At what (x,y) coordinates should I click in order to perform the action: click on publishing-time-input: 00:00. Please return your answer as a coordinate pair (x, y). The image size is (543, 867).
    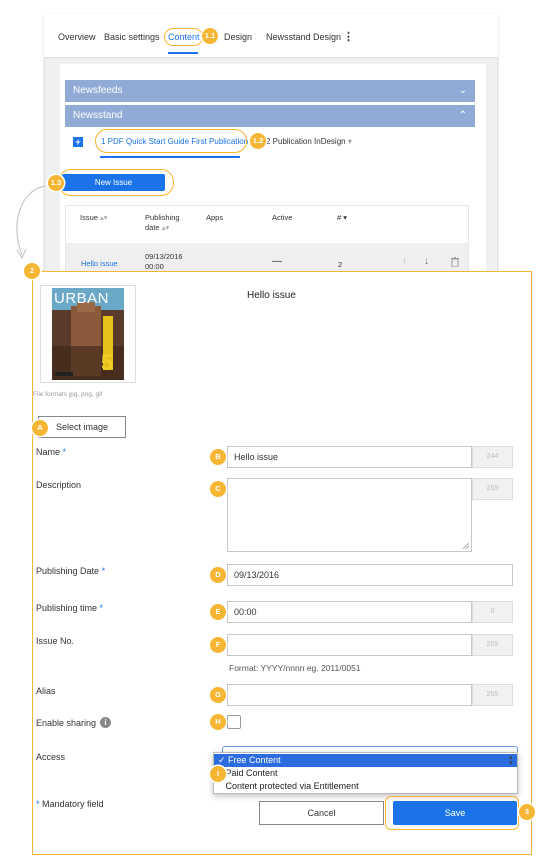
    Looking at the image, I should click on (349, 612).